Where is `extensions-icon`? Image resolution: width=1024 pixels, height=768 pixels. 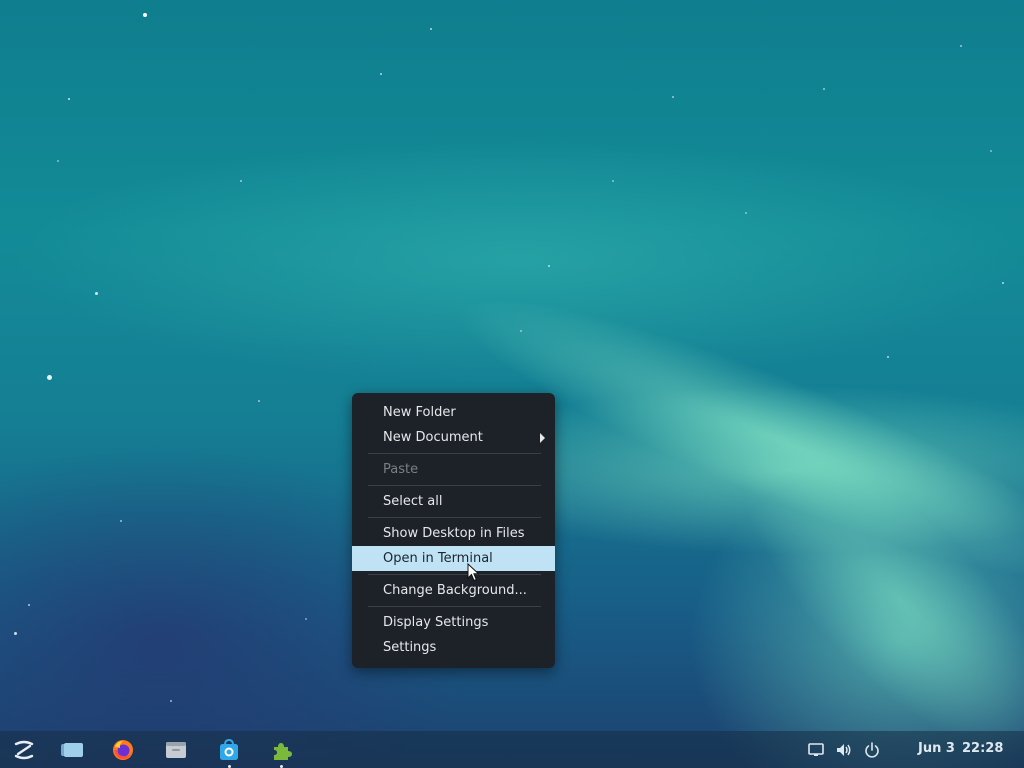
extensions-icon is located at coordinates (282, 750).